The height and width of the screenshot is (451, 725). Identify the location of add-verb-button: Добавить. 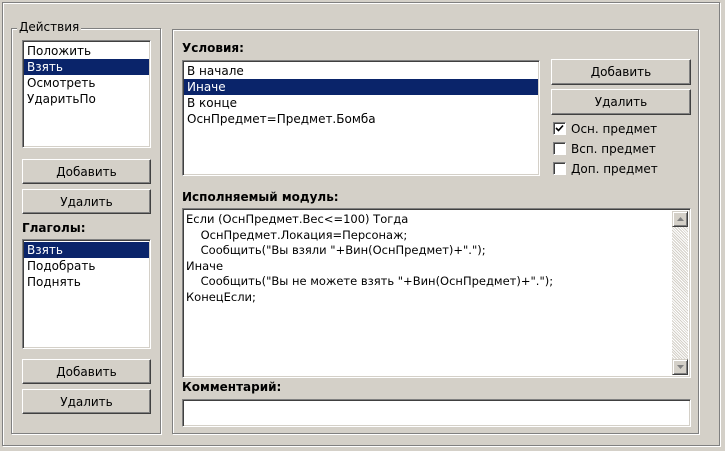
(86, 371).